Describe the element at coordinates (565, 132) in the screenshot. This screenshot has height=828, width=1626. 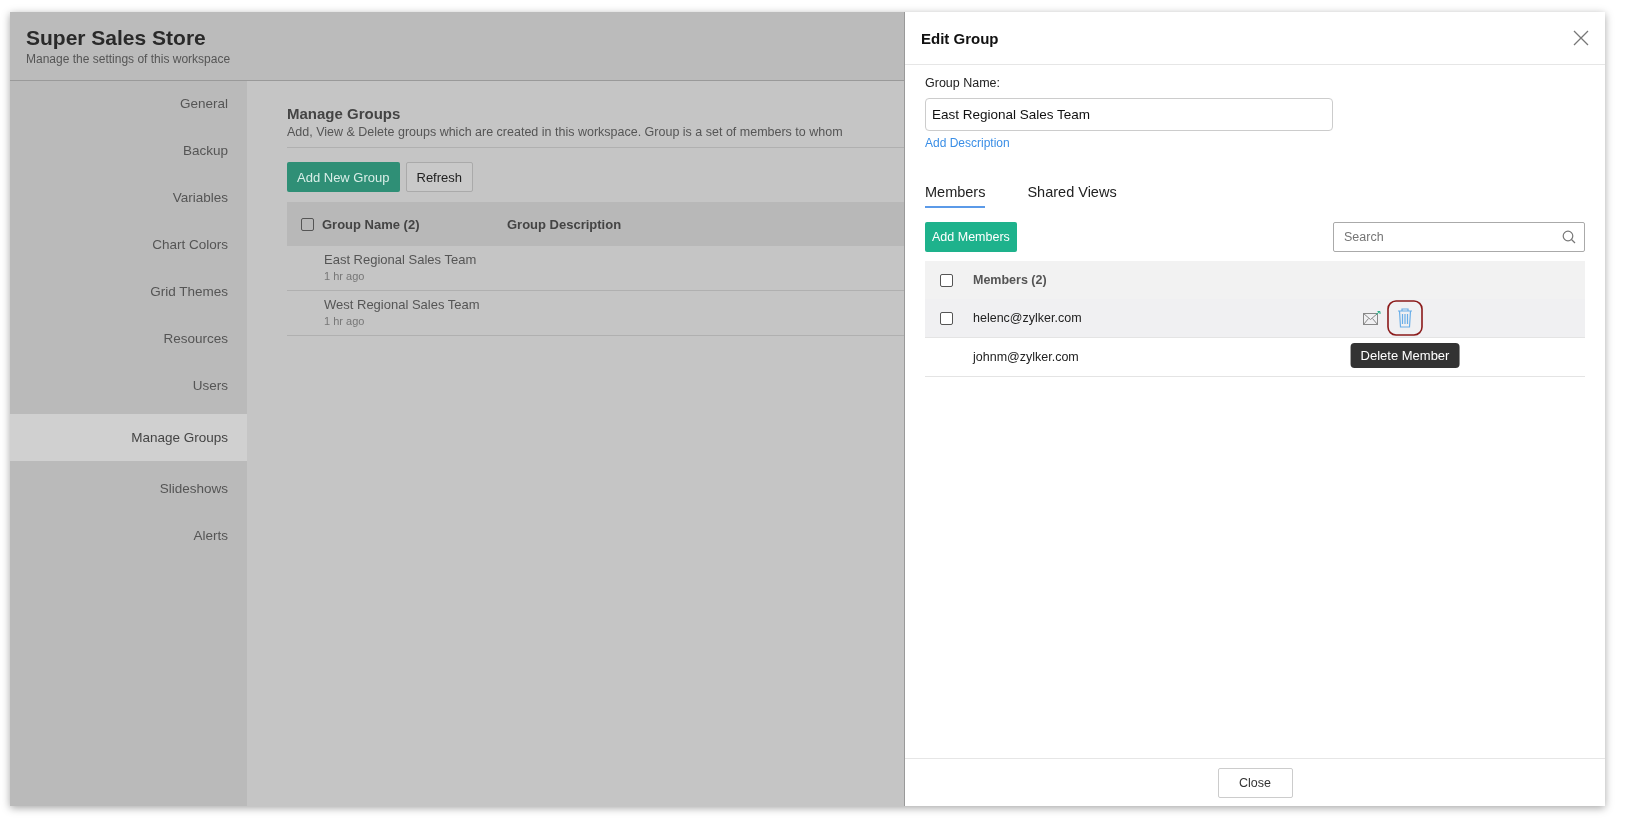
I see `section-description: Add, View & Delete groups which are created in this workspace. Group is a set of members to whom` at that location.